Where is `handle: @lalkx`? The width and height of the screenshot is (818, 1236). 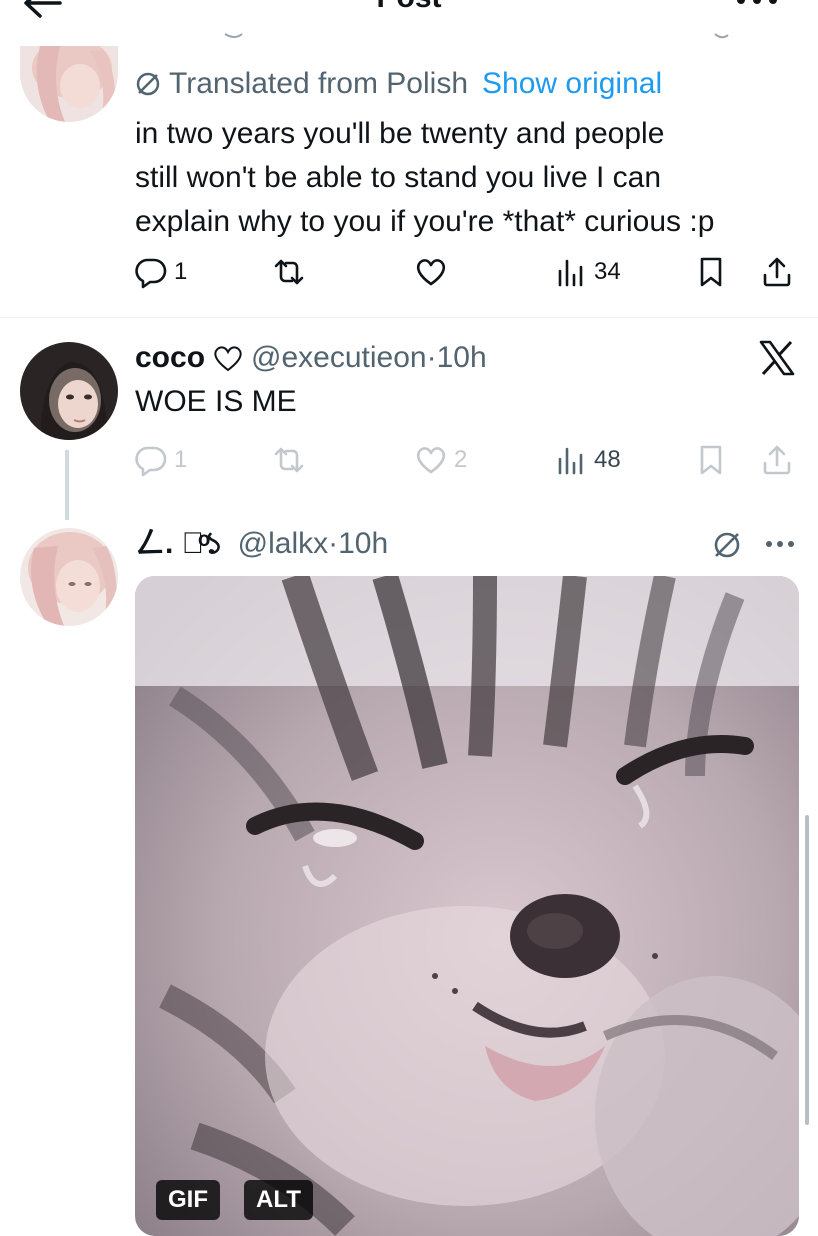
handle: @lalkx is located at coordinates (283, 544).